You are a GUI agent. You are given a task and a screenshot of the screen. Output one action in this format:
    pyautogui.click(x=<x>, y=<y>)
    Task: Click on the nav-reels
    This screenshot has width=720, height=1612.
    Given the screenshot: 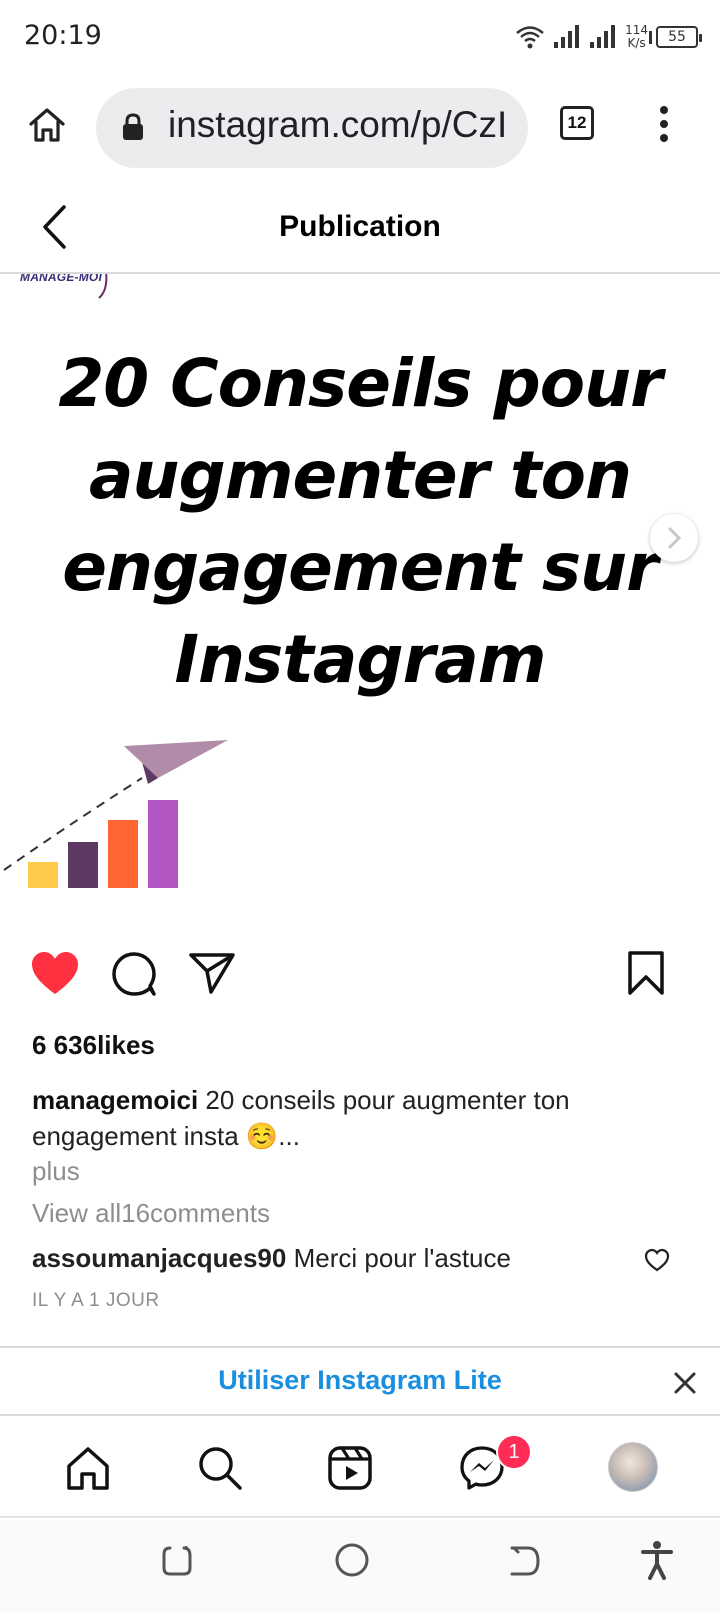 What is the action you would take?
    pyautogui.click(x=350, y=1468)
    